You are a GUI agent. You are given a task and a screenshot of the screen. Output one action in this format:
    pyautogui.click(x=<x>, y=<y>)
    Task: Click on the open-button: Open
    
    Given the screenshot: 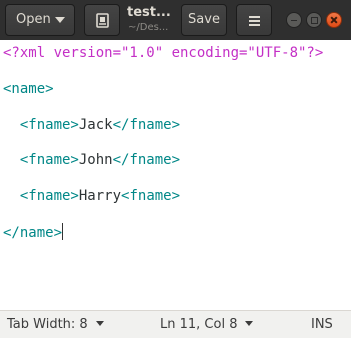 What is the action you would take?
    pyautogui.click(x=40, y=20)
    